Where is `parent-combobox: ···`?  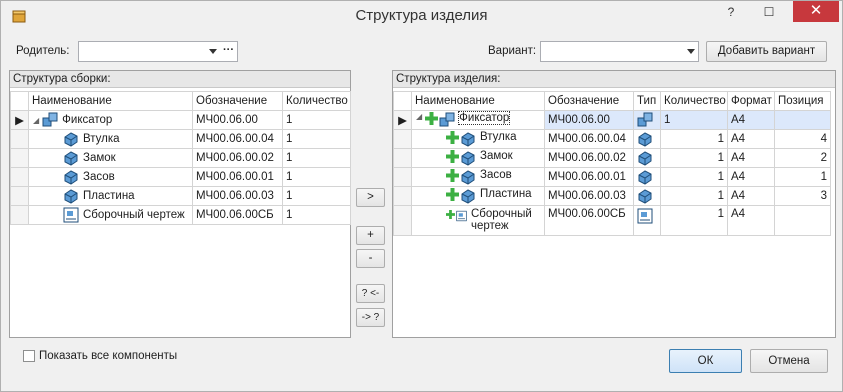 parent-combobox: ··· is located at coordinates (158, 51).